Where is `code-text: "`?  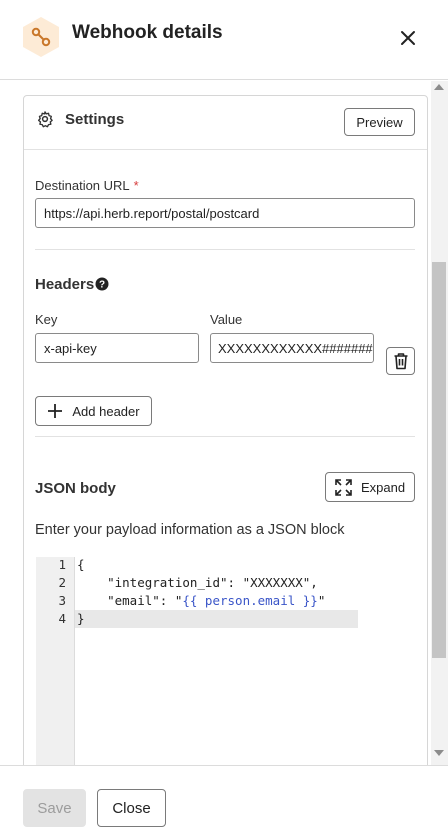 code-text: " is located at coordinates (321, 600).